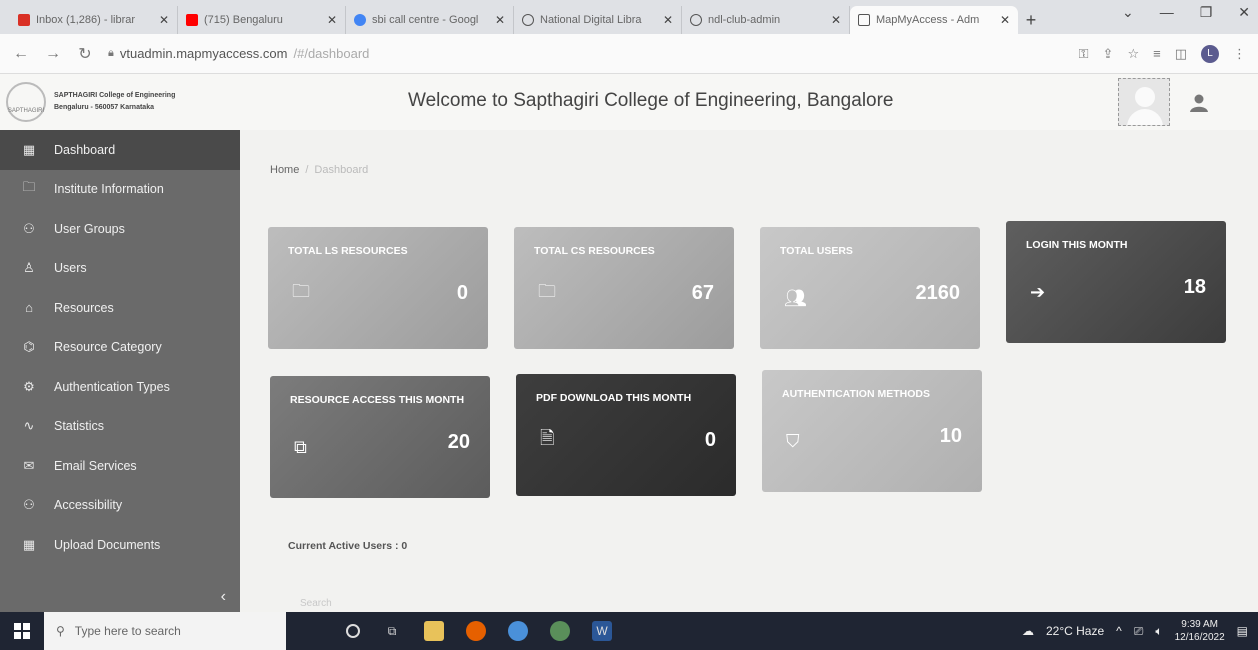 The image size is (1258, 650). Describe the element at coordinates (79, 426) in the screenshot. I see `sidebar-item-label: Statistics` at that location.